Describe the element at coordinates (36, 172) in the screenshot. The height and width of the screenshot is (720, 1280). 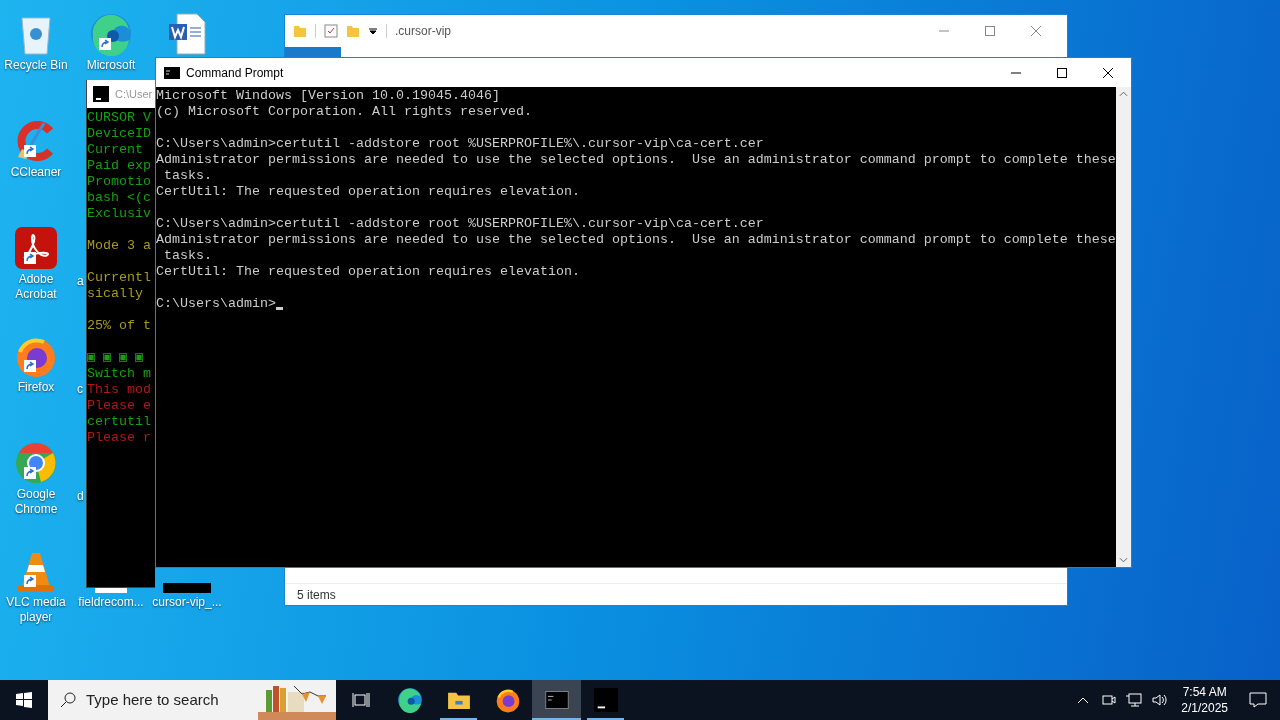
I see `desktop-icon-label: CCleaner` at that location.